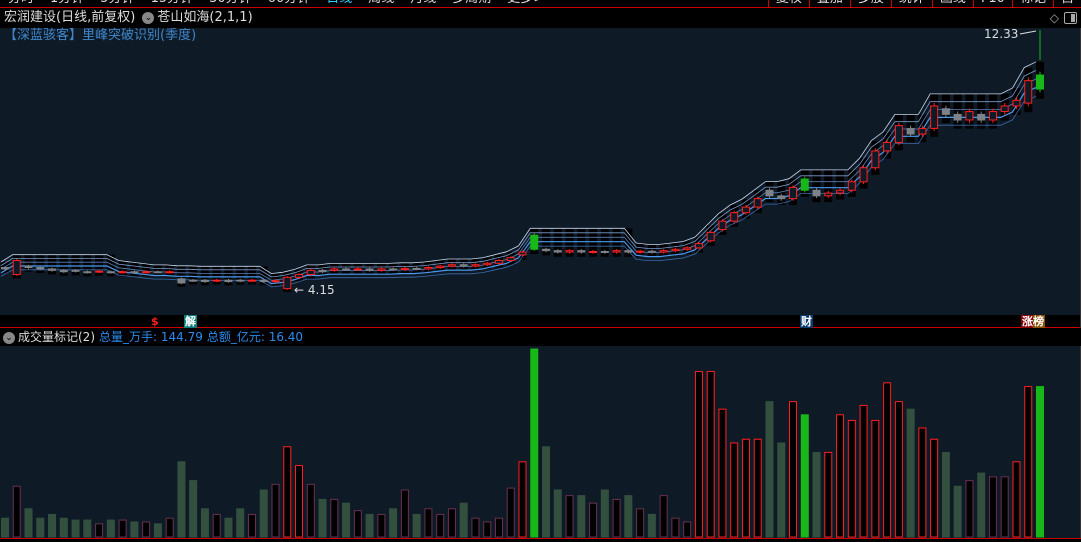 Image resolution: width=1081 pixels, height=542 pixels. I want to click on toolbar-button: 统计, so click(911, 3).